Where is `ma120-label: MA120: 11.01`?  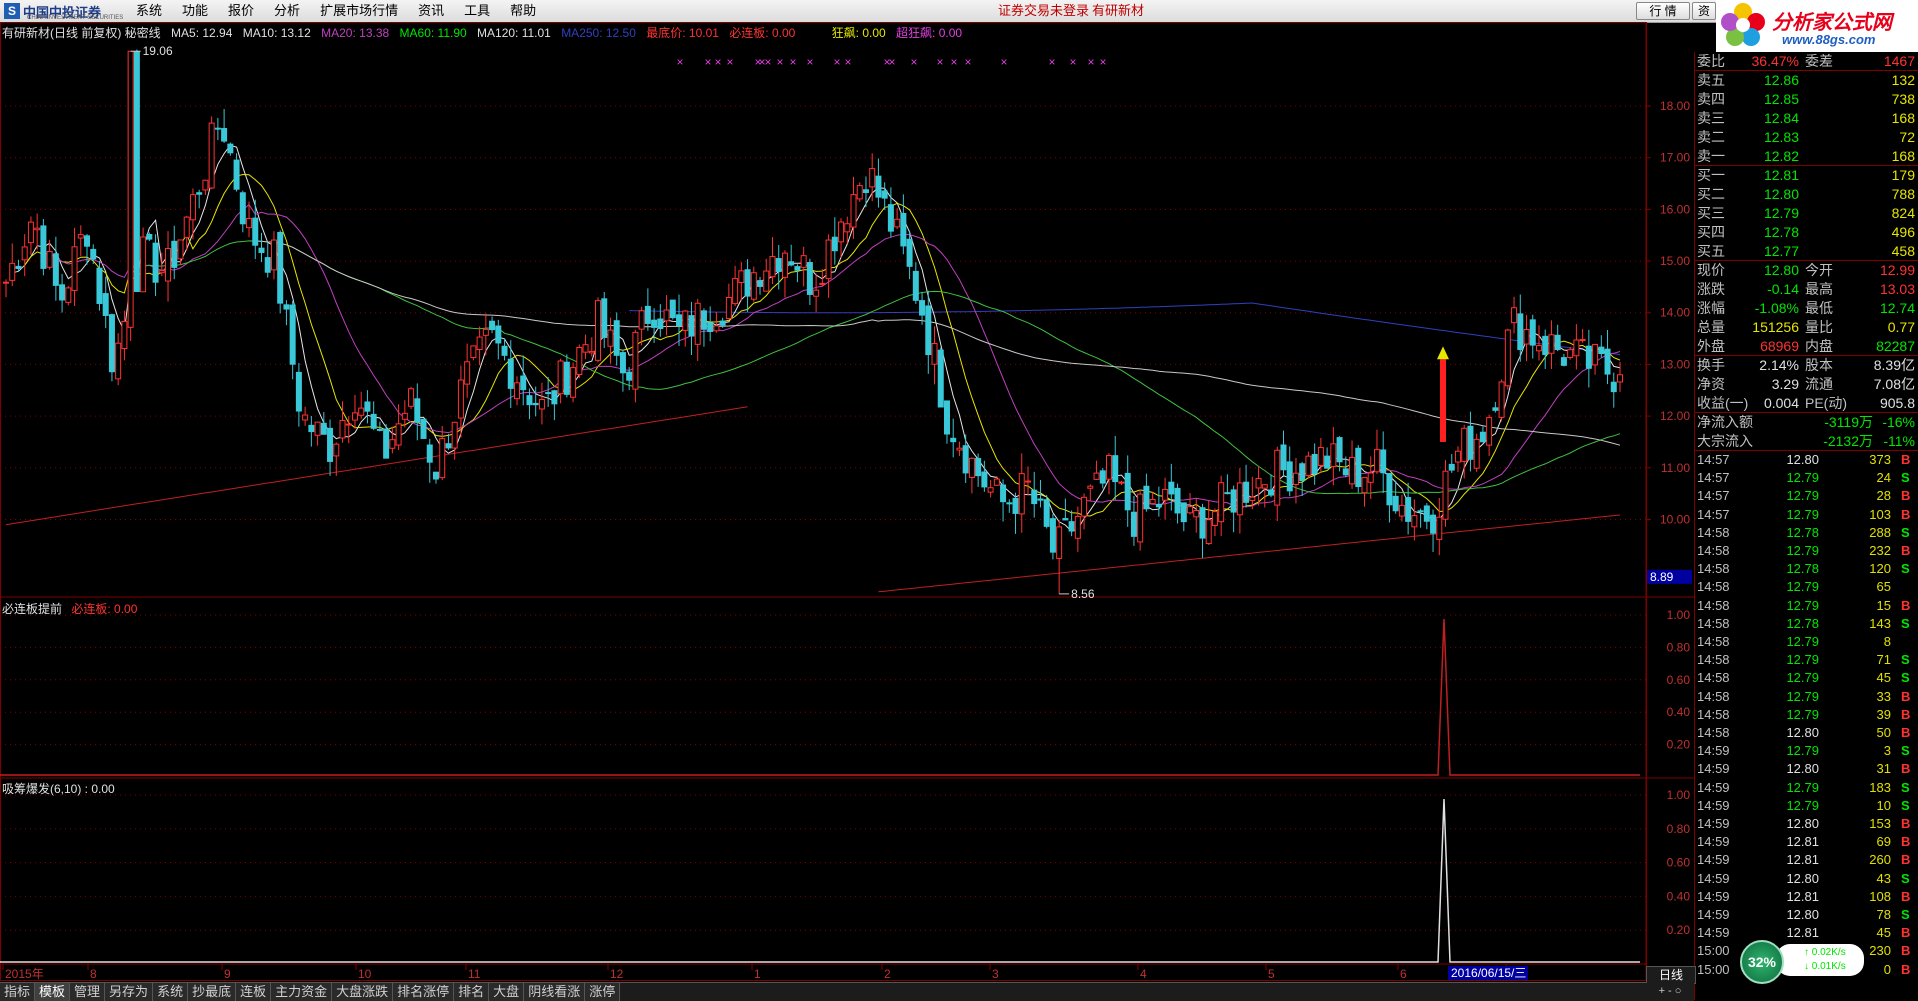
ma120-label: MA120: 11.01 is located at coordinates (514, 33).